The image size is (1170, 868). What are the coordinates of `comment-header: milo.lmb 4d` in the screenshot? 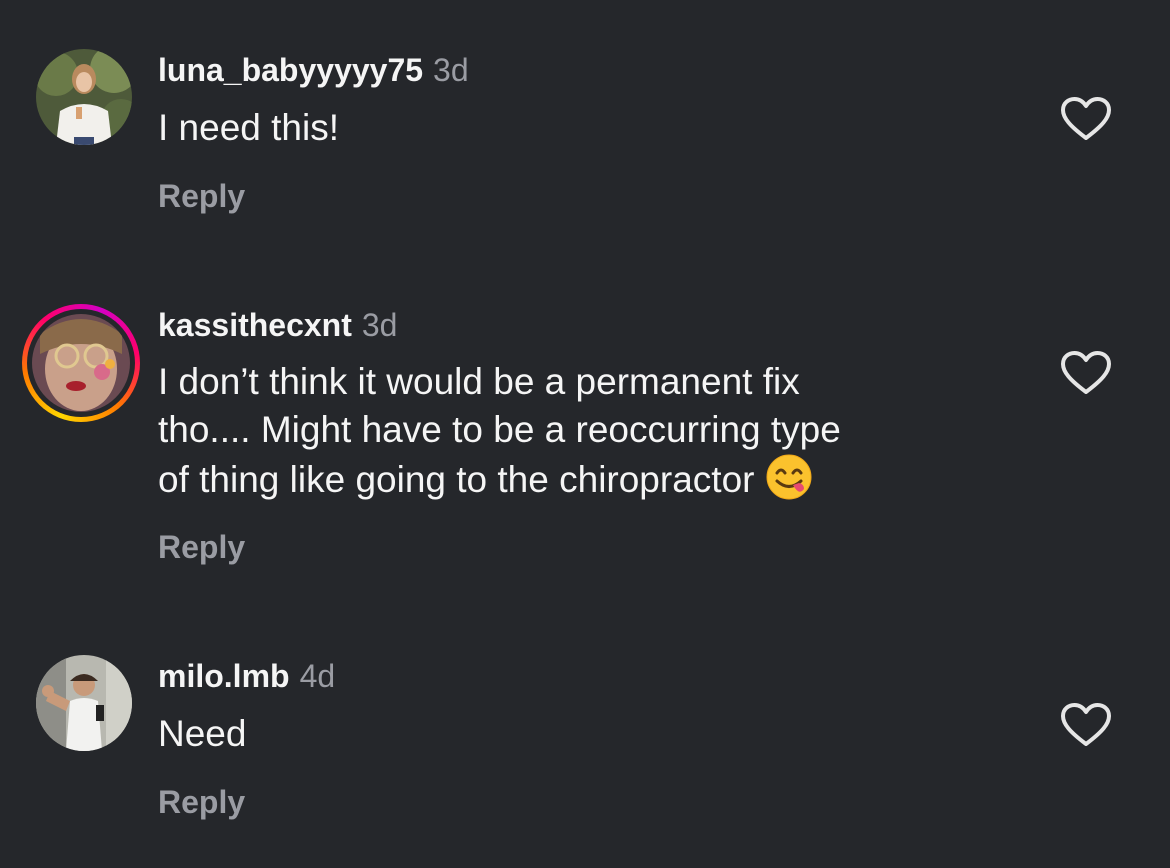 It's located at (246, 676).